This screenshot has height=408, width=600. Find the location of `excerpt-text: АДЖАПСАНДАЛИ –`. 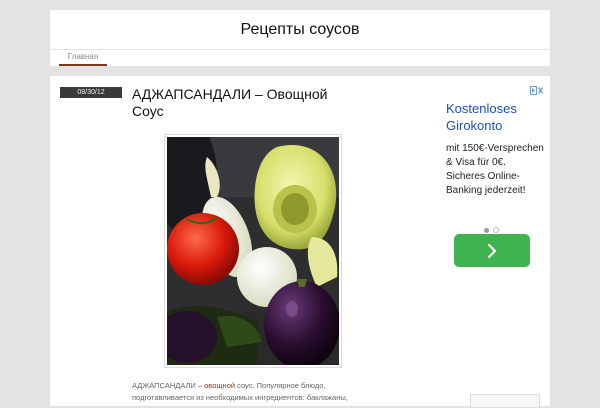

excerpt-text: АДЖАПСАНДАЛИ – is located at coordinates (168, 385).